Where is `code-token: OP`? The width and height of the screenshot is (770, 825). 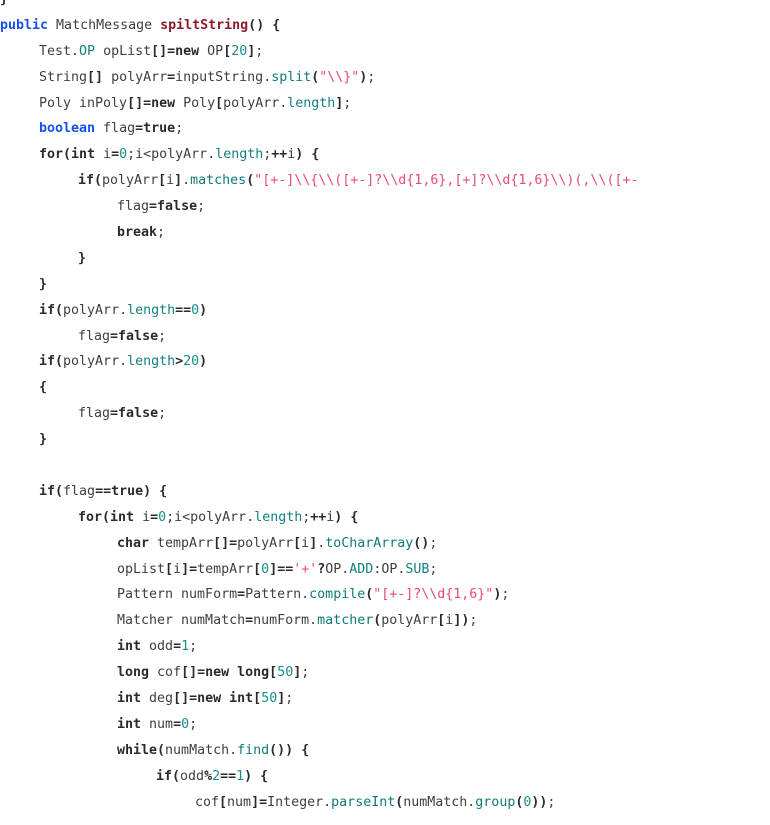
code-token: OP is located at coordinates (333, 569).